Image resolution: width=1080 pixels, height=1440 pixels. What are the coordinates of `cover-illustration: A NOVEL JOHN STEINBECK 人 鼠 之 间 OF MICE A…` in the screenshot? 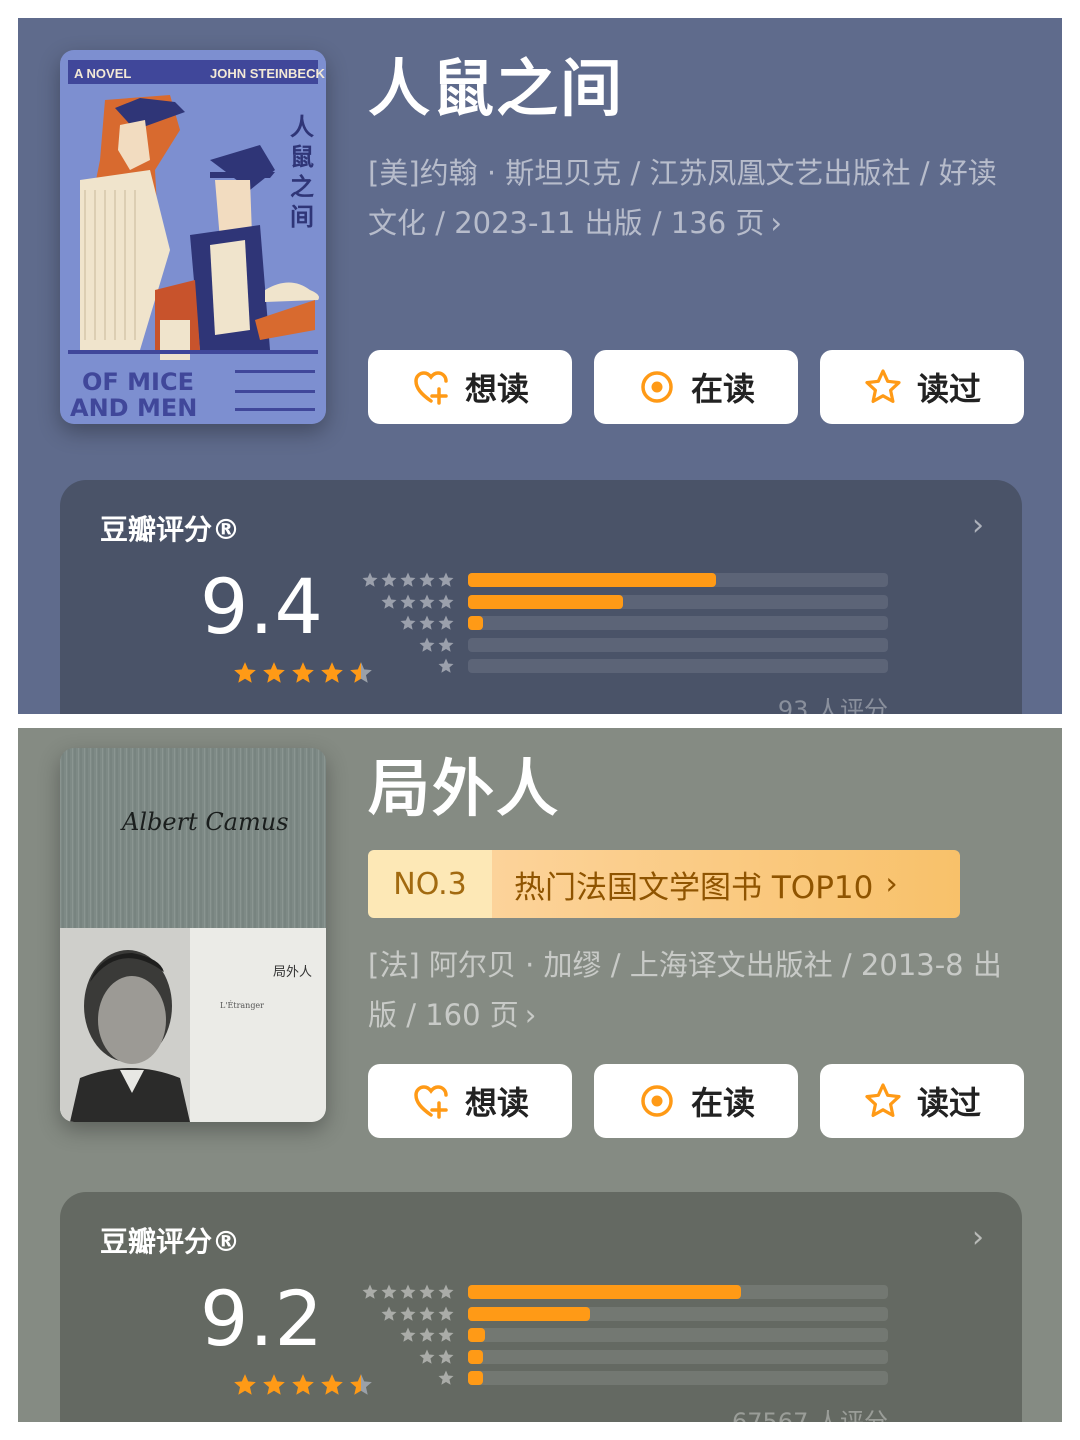 It's located at (193, 237).